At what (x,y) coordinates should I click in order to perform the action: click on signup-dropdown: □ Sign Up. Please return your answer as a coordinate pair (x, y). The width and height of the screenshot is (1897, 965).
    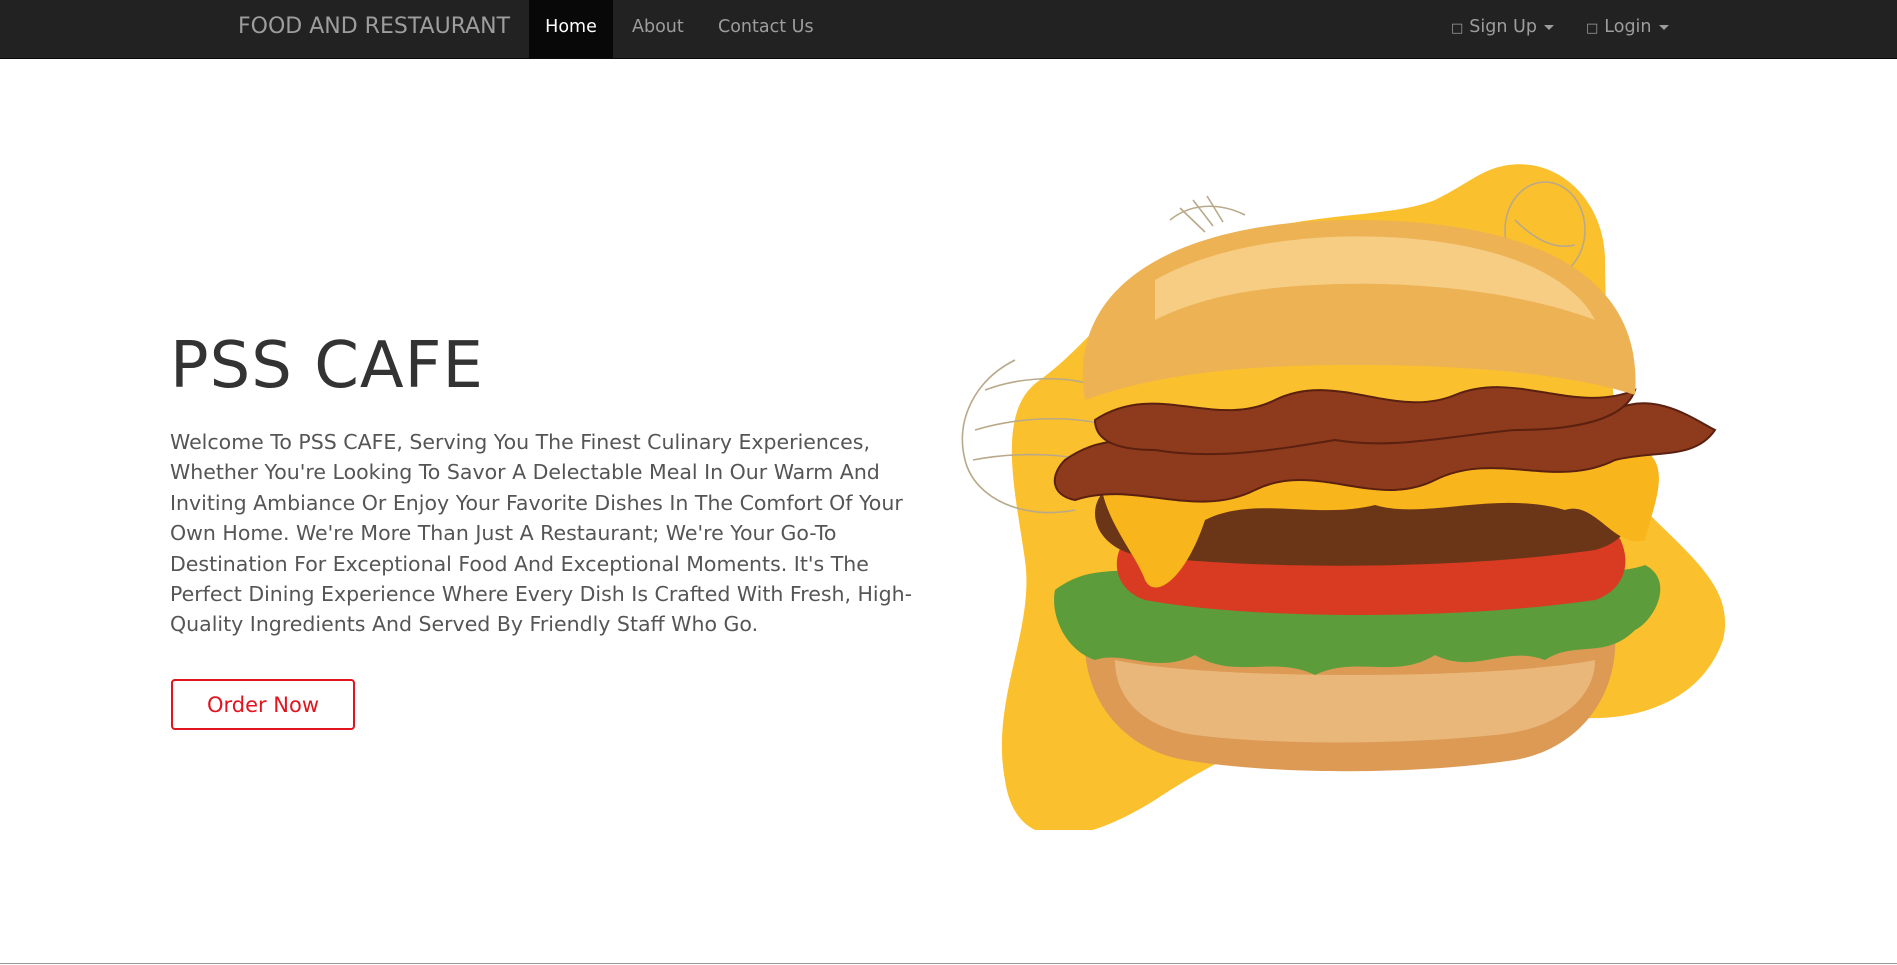
    Looking at the image, I should click on (1502, 29).